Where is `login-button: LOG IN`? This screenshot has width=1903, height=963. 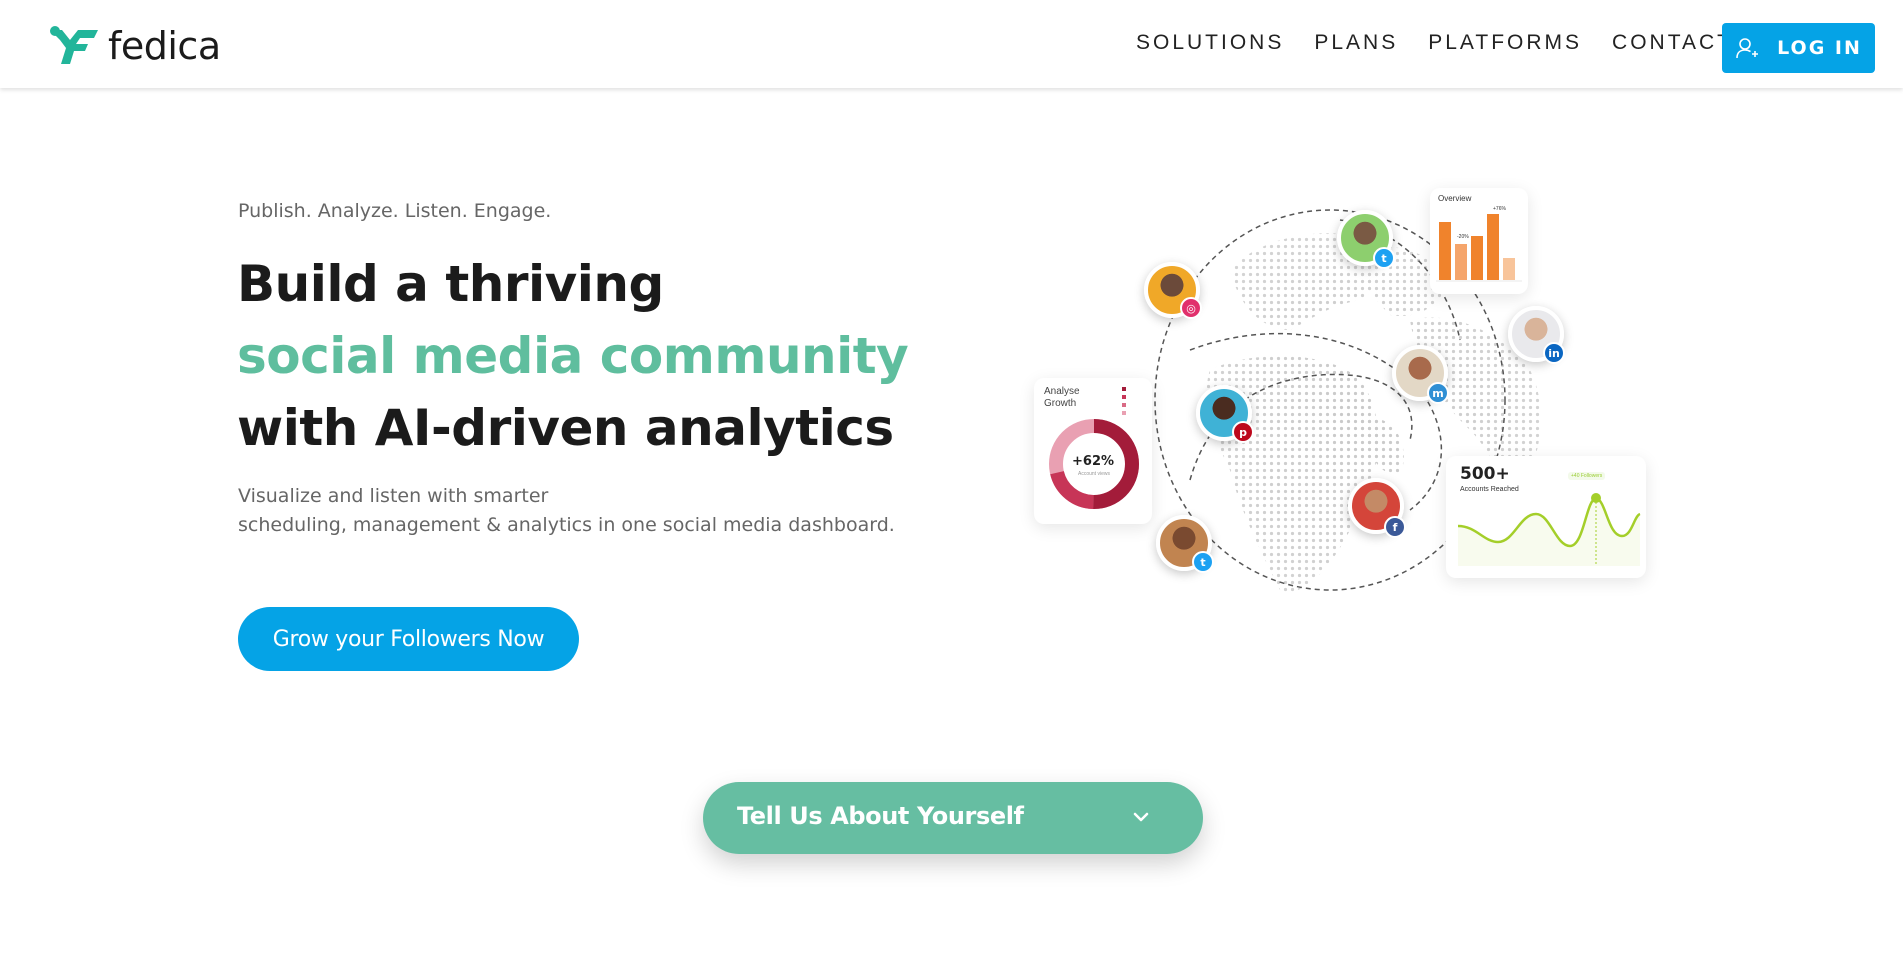 login-button: LOG IN is located at coordinates (1798, 48).